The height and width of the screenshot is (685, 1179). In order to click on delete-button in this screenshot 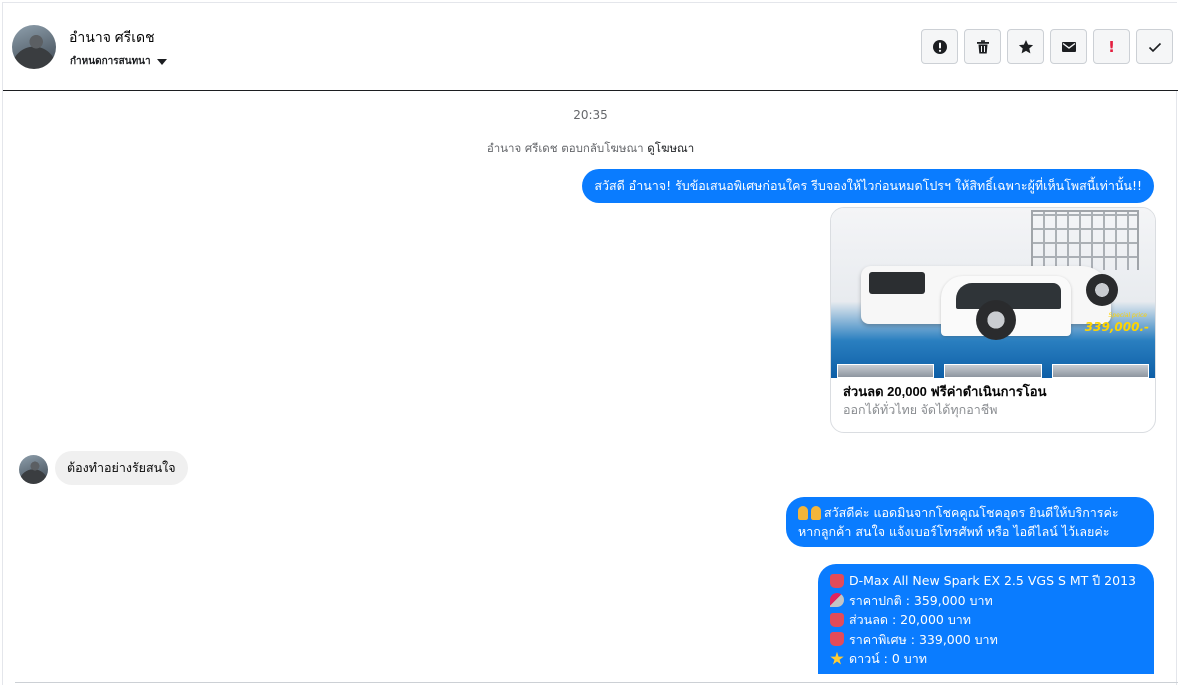, I will do `click(982, 46)`.